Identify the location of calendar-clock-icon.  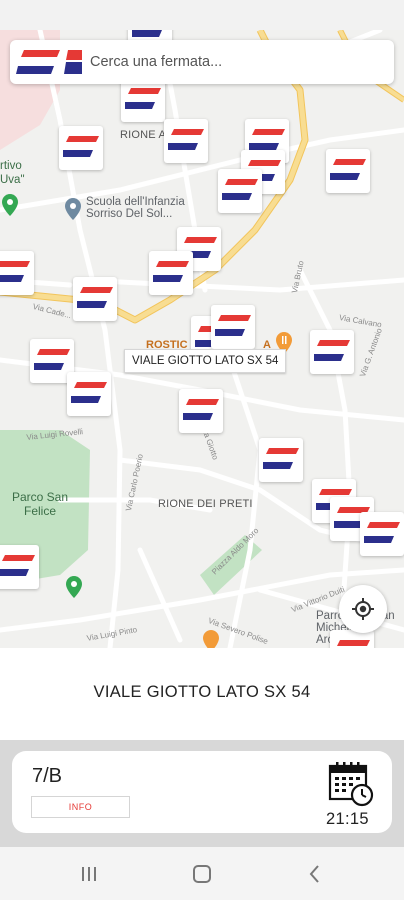
(351, 784).